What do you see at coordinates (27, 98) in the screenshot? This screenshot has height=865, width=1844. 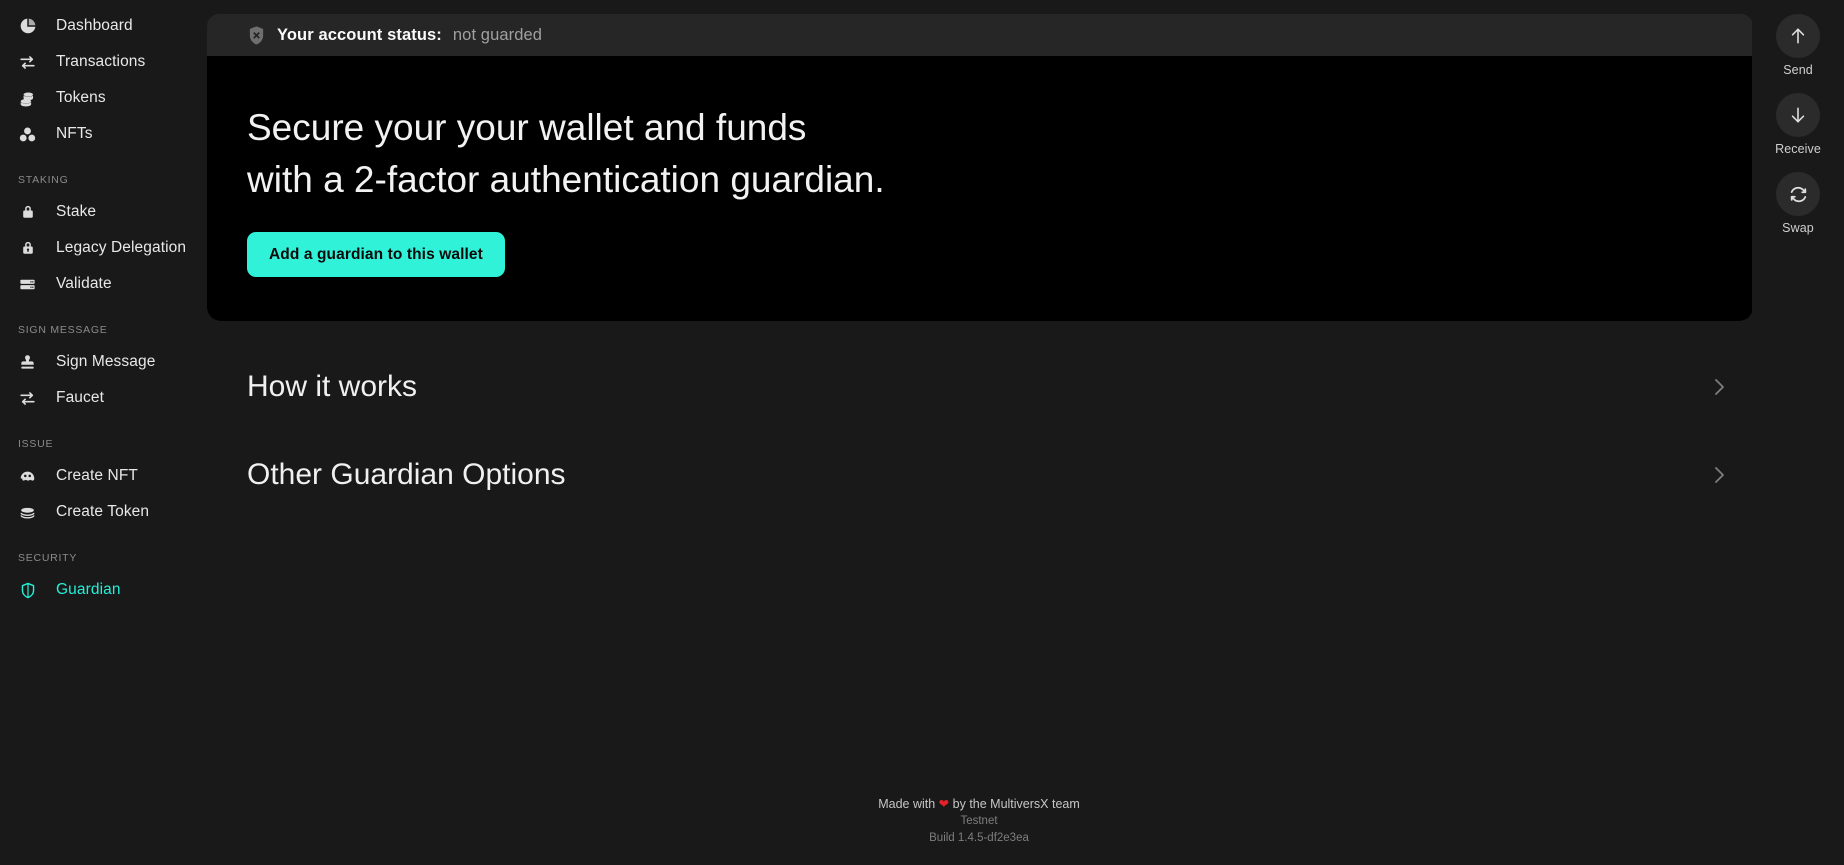 I see `coins-icon` at bounding box center [27, 98].